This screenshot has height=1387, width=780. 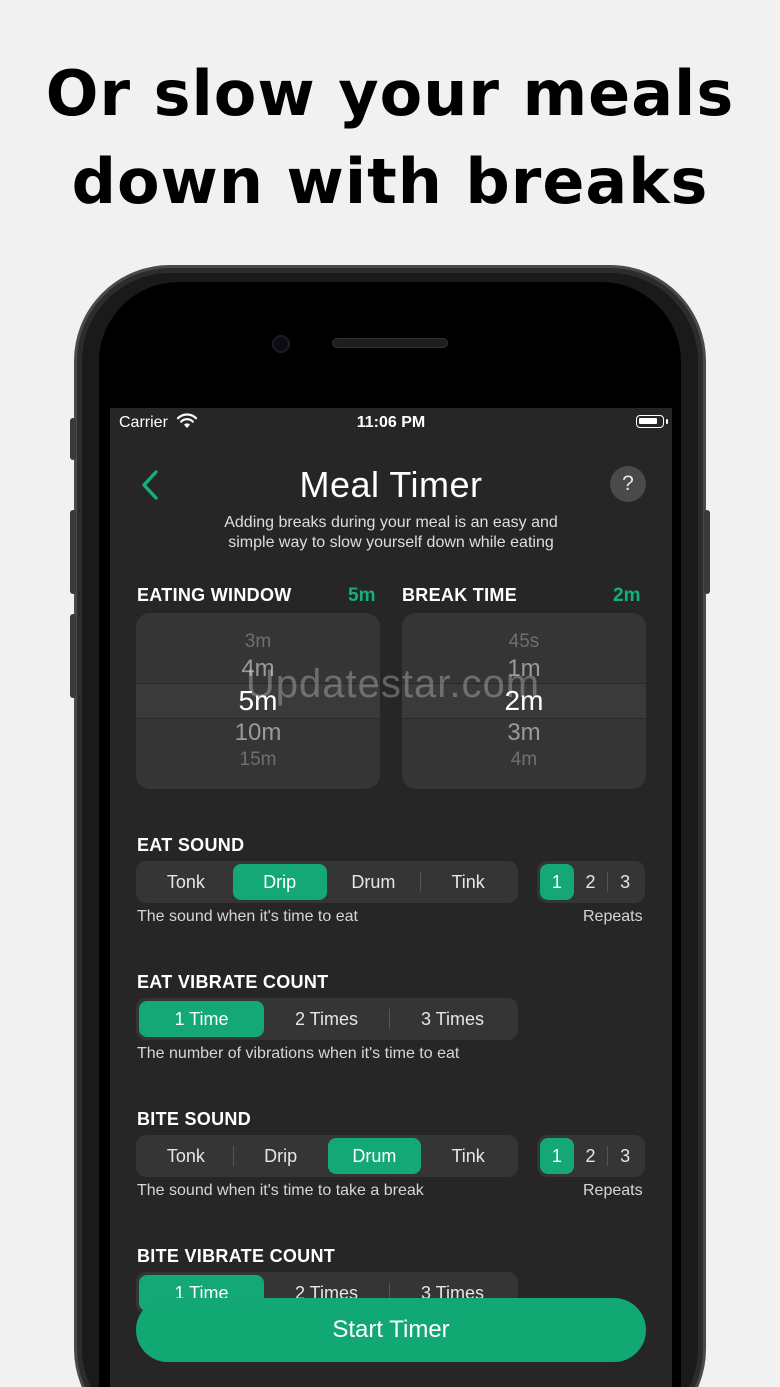 I want to click on eat-sound-repeats-control: 1 2 3, so click(x=591, y=882).